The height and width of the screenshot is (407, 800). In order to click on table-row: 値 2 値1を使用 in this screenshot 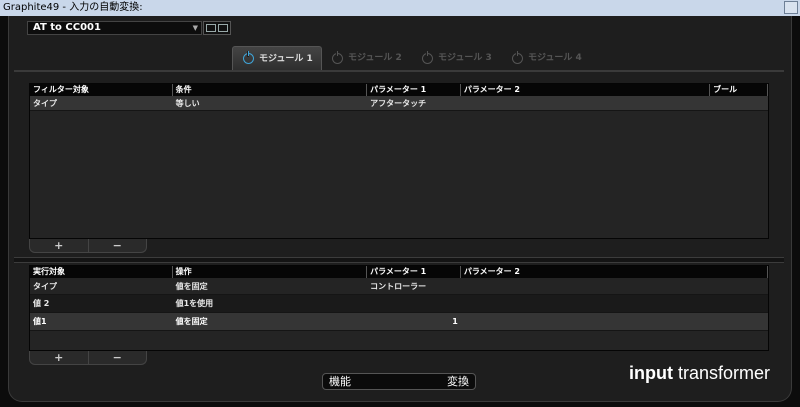, I will do `click(399, 304)`.